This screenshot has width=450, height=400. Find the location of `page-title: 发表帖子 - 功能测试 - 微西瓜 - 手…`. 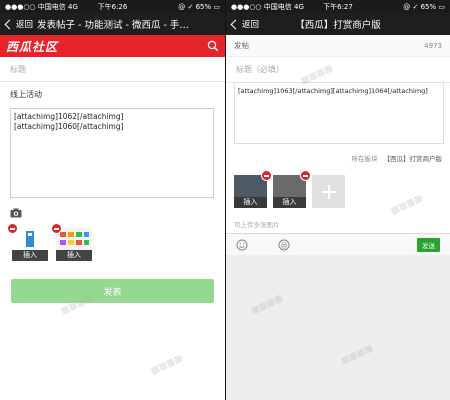

page-title: 发表帖子 - 功能测试 - 微西瓜 - 手… is located at coordinates (113, 25).